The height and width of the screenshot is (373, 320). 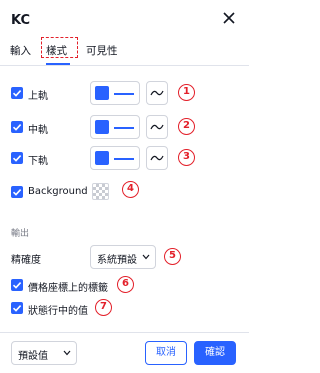 I want to click on lower-band-plot-style-button, so click(x=157, y=158).